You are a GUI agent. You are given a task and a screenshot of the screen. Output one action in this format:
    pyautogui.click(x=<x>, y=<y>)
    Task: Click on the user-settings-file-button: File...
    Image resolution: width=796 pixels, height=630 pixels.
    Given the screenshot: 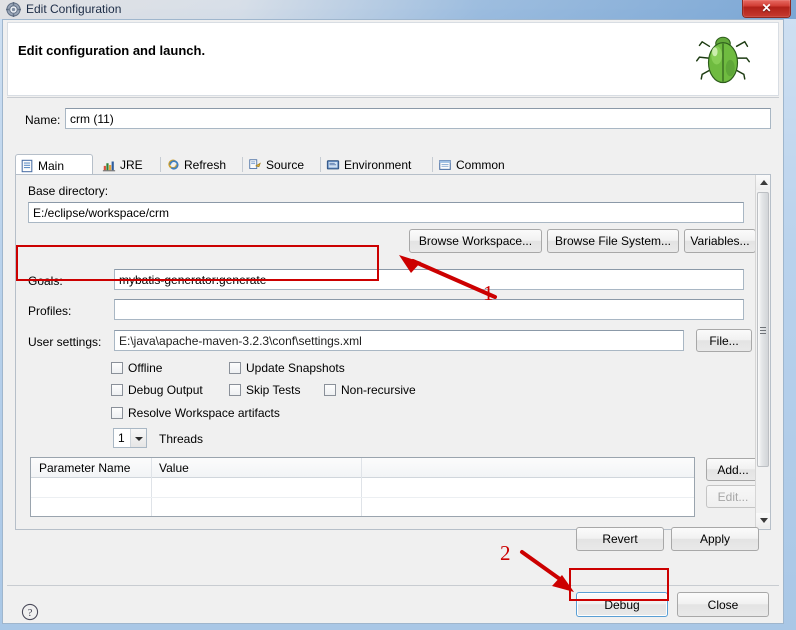 What is the action you would take?
    pyautogui.click(x=724, y=340)
    